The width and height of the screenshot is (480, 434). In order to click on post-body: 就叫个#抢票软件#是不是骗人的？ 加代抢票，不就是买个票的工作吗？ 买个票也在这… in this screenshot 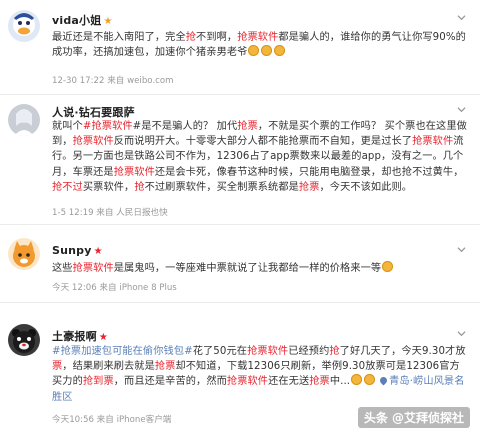, I will do `click(259, 157)`.